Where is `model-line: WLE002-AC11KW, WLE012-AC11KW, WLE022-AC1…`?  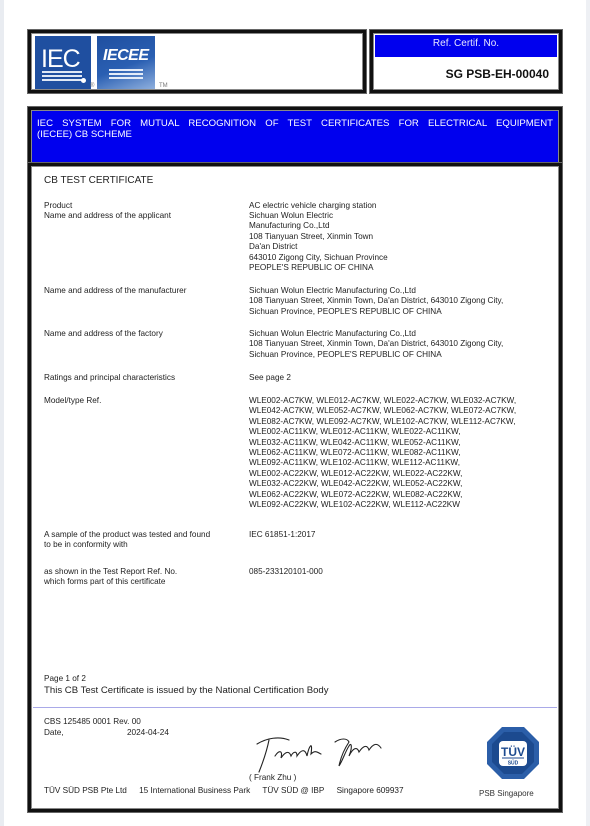 model-line: WLE002-AC11KW, WLE012-AC11KW, WLE022-AC1… is located at coordinates (355, 432).